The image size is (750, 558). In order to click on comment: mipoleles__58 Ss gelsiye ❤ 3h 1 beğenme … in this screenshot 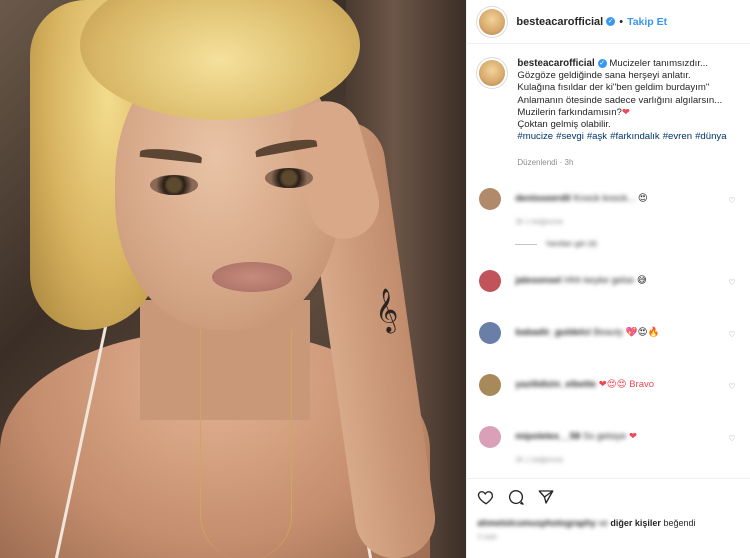, I will do `click(610, 446)`.